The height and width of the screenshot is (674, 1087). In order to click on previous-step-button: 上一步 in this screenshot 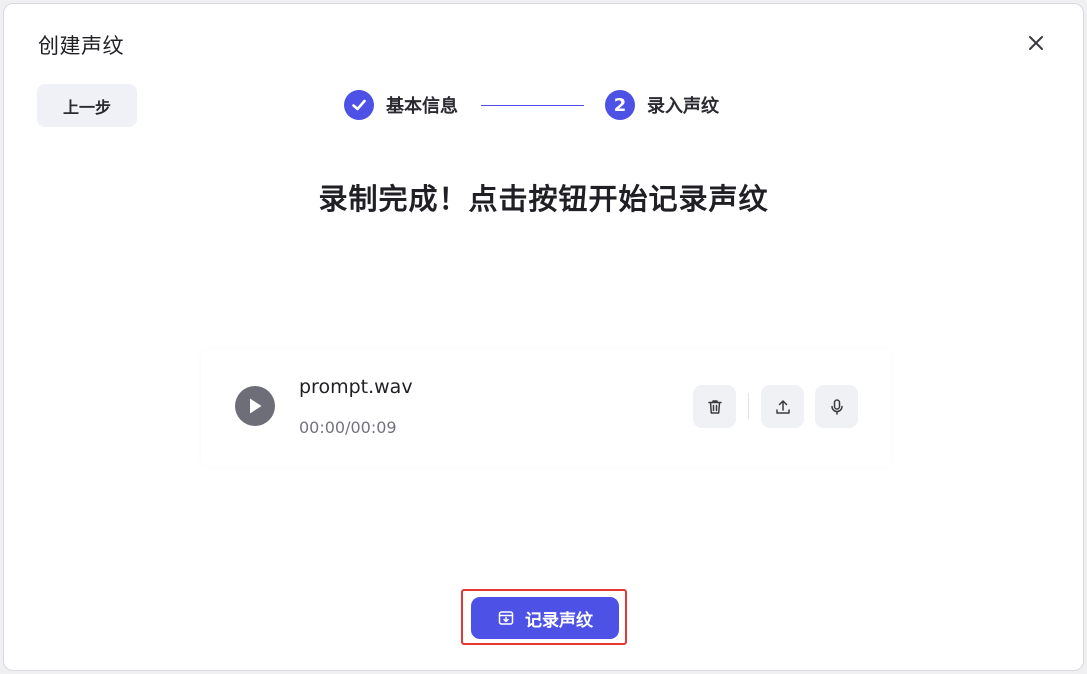, I will do `click(87, 105)`.